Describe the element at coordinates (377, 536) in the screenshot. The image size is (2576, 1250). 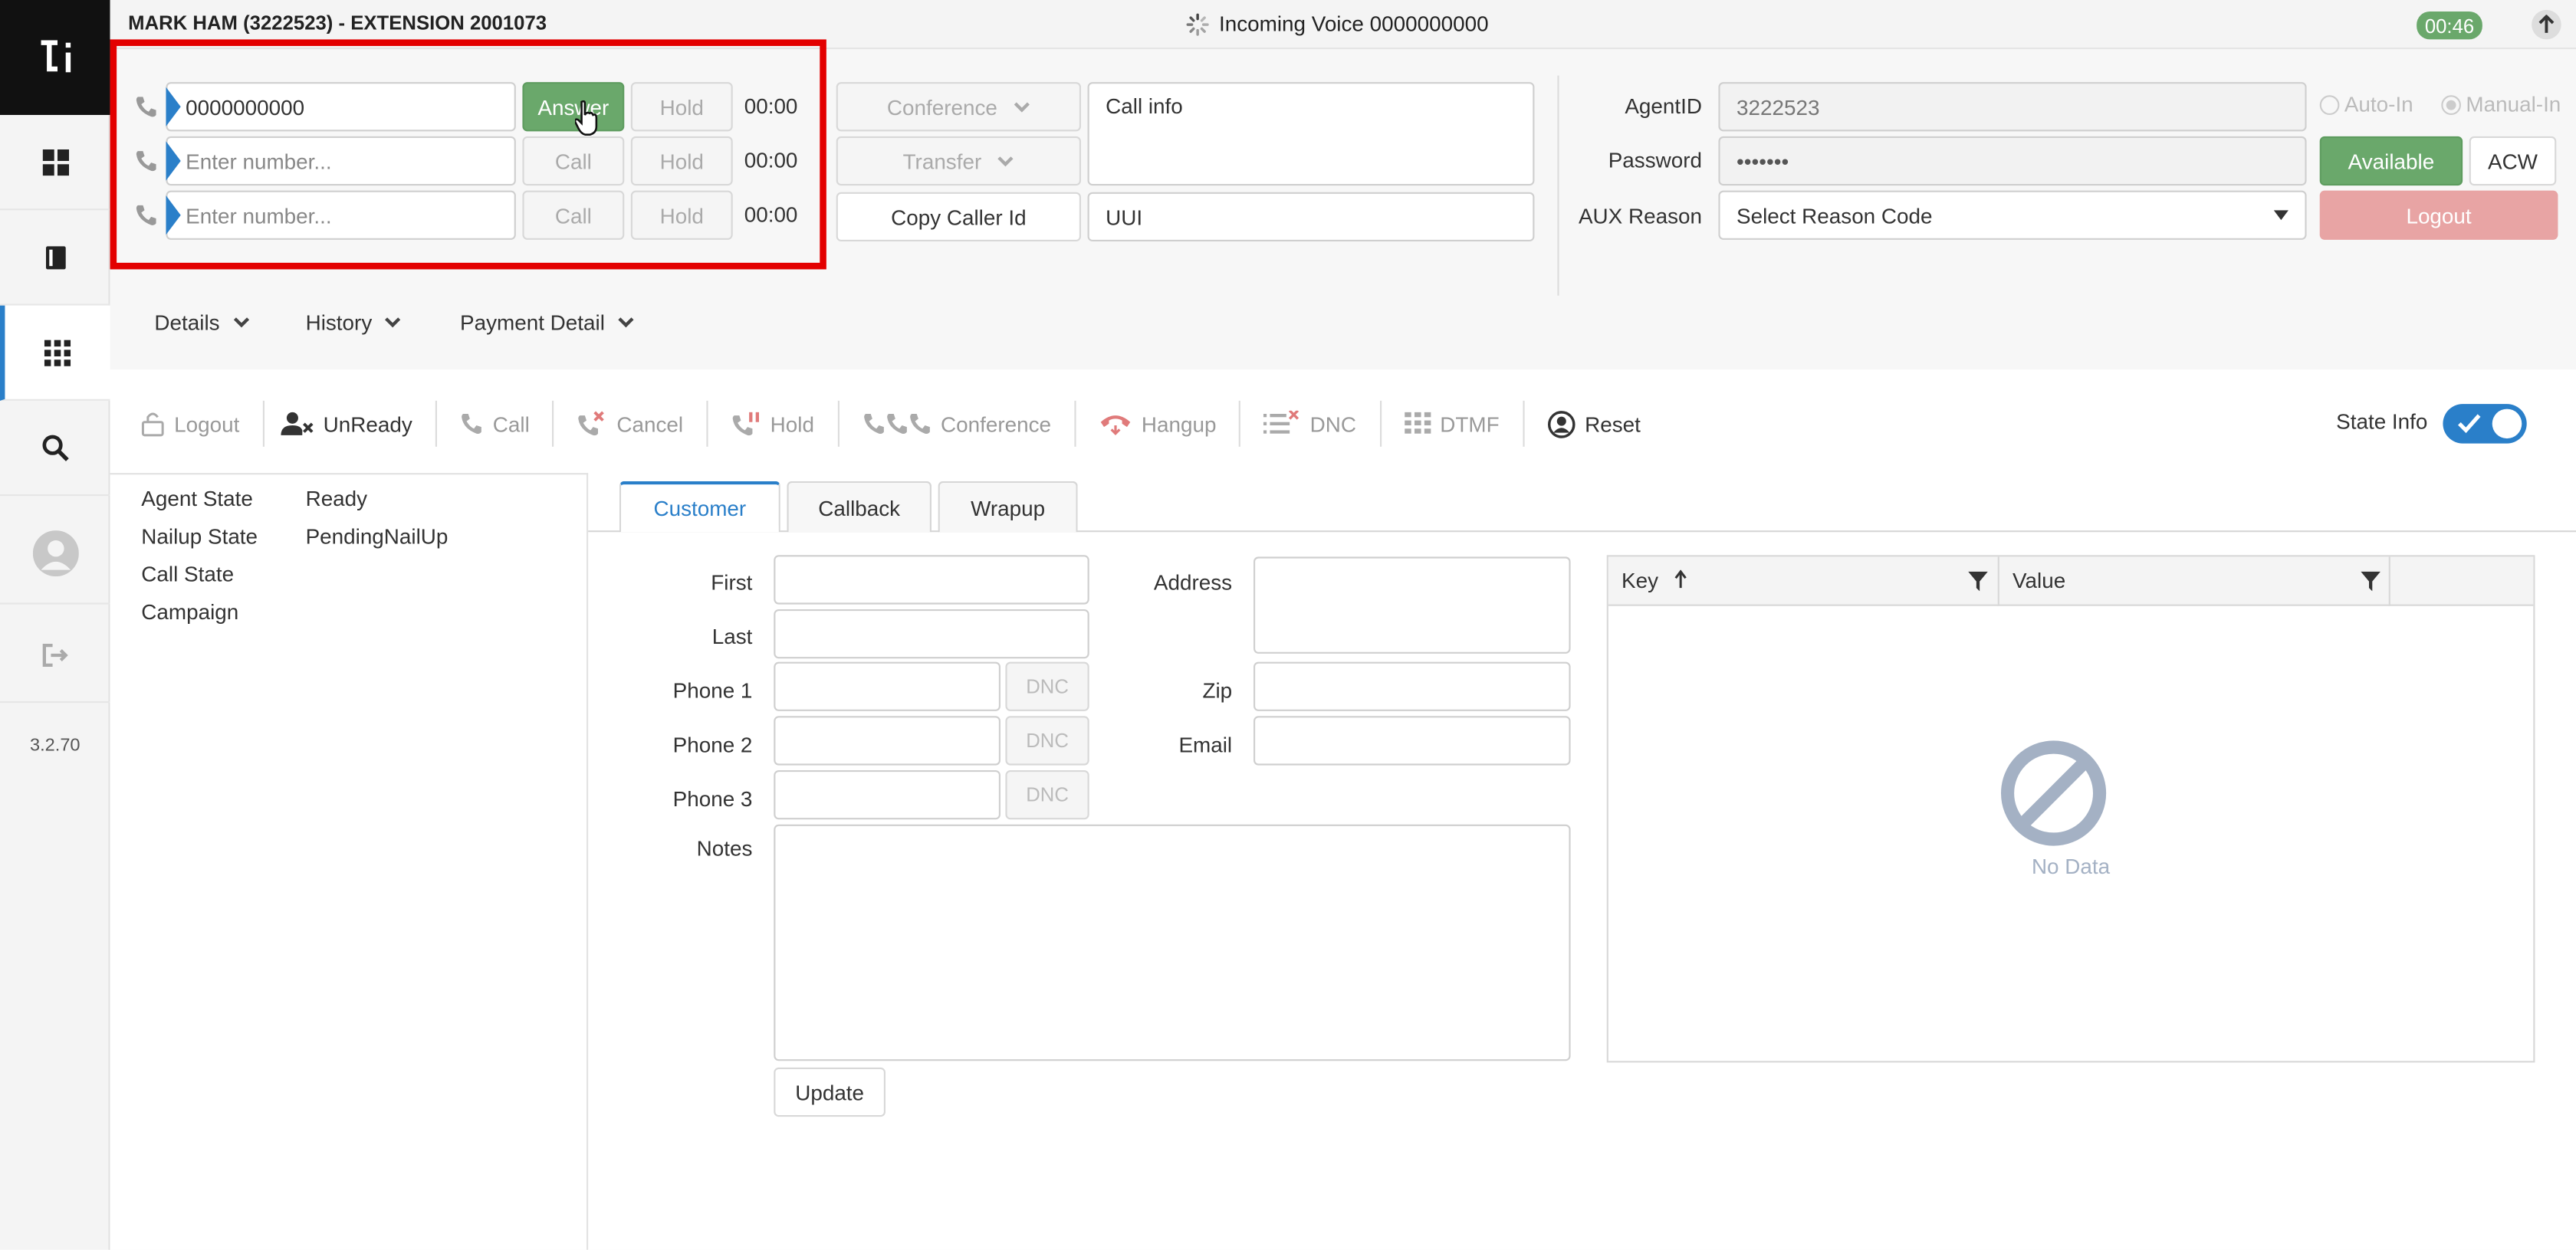
I see `state-value: PendingNailUp` at that location.